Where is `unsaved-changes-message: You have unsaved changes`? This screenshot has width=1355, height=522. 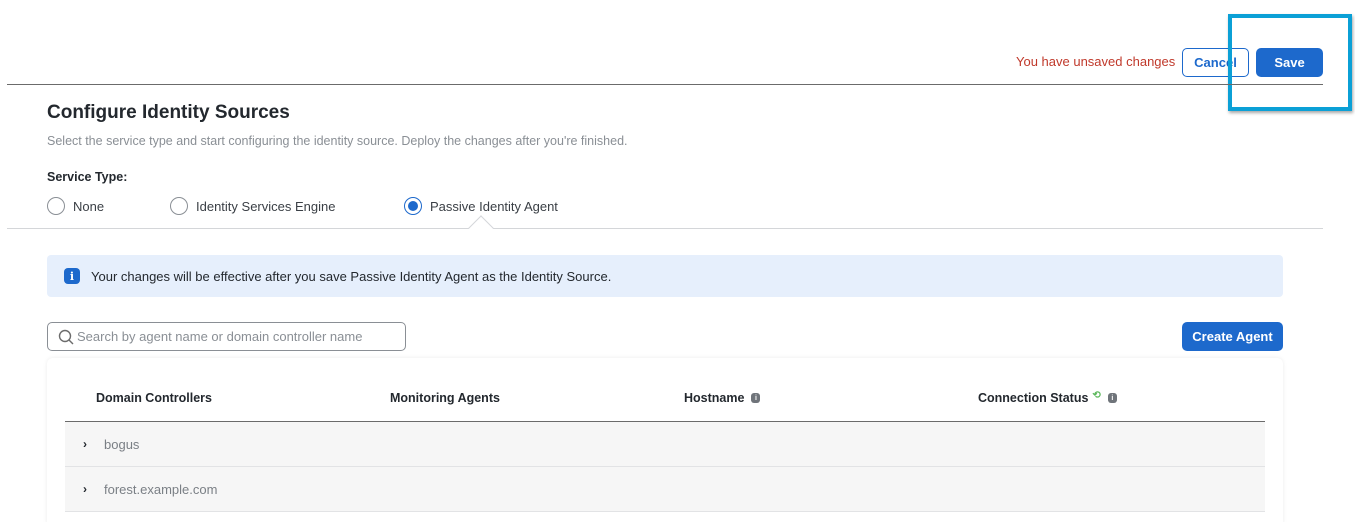 unsaved-changes-message: You have unsaved changes is located at coordinates (1096, 61).